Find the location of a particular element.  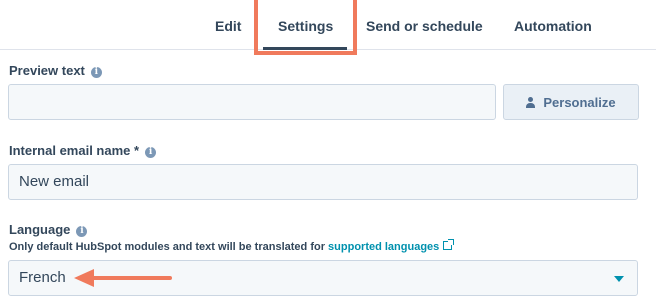

person-icon is located at coordinates (531, 102).